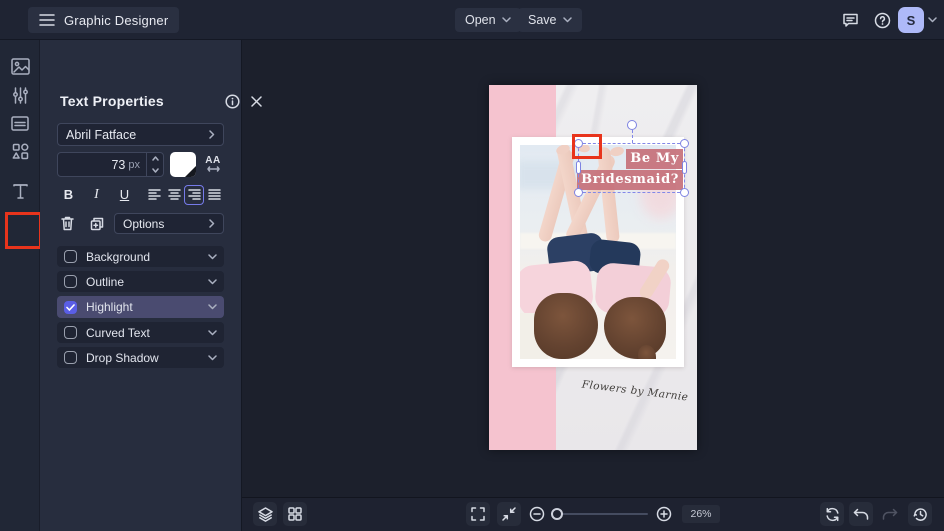 The width and height of the screenshot is (944, 531). What do you see at coordinates (47, 20) in the screenshot?
I see `hamburger-icon` at bounding box center [47, 20].